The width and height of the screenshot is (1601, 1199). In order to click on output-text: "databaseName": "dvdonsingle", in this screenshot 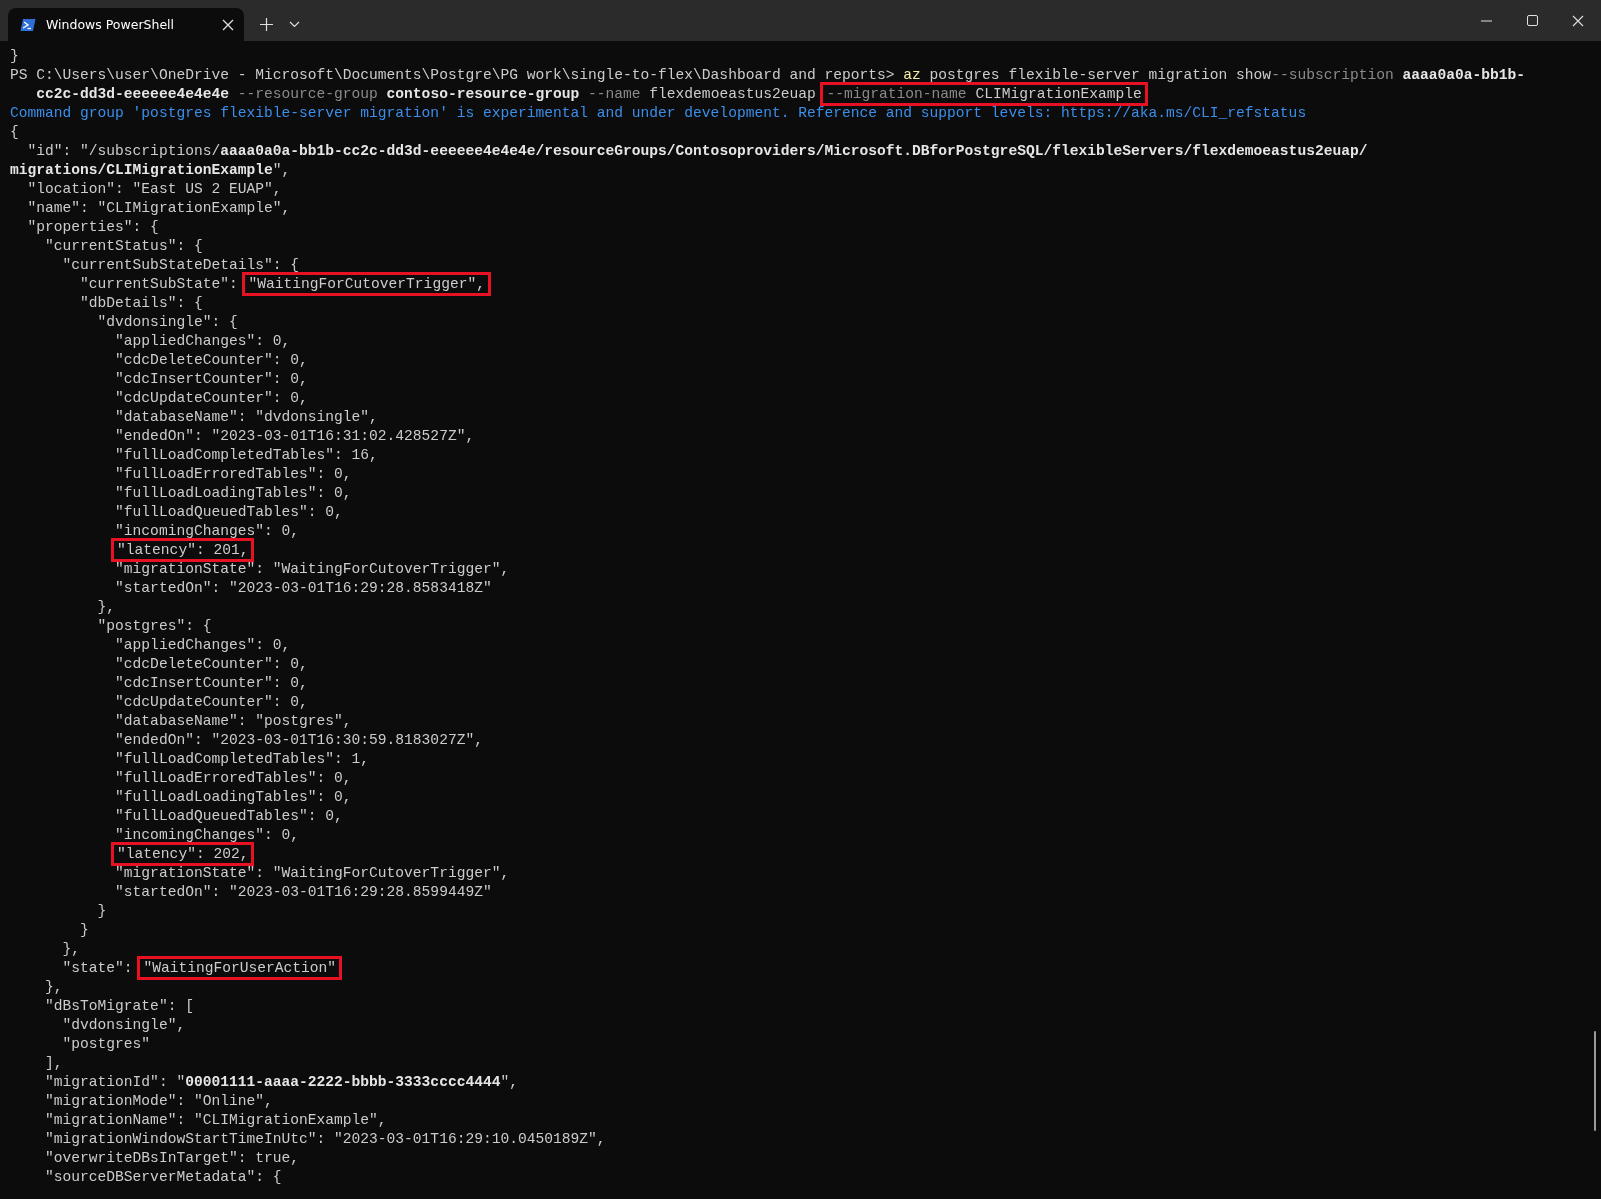, I will do `click(246, 417)`.